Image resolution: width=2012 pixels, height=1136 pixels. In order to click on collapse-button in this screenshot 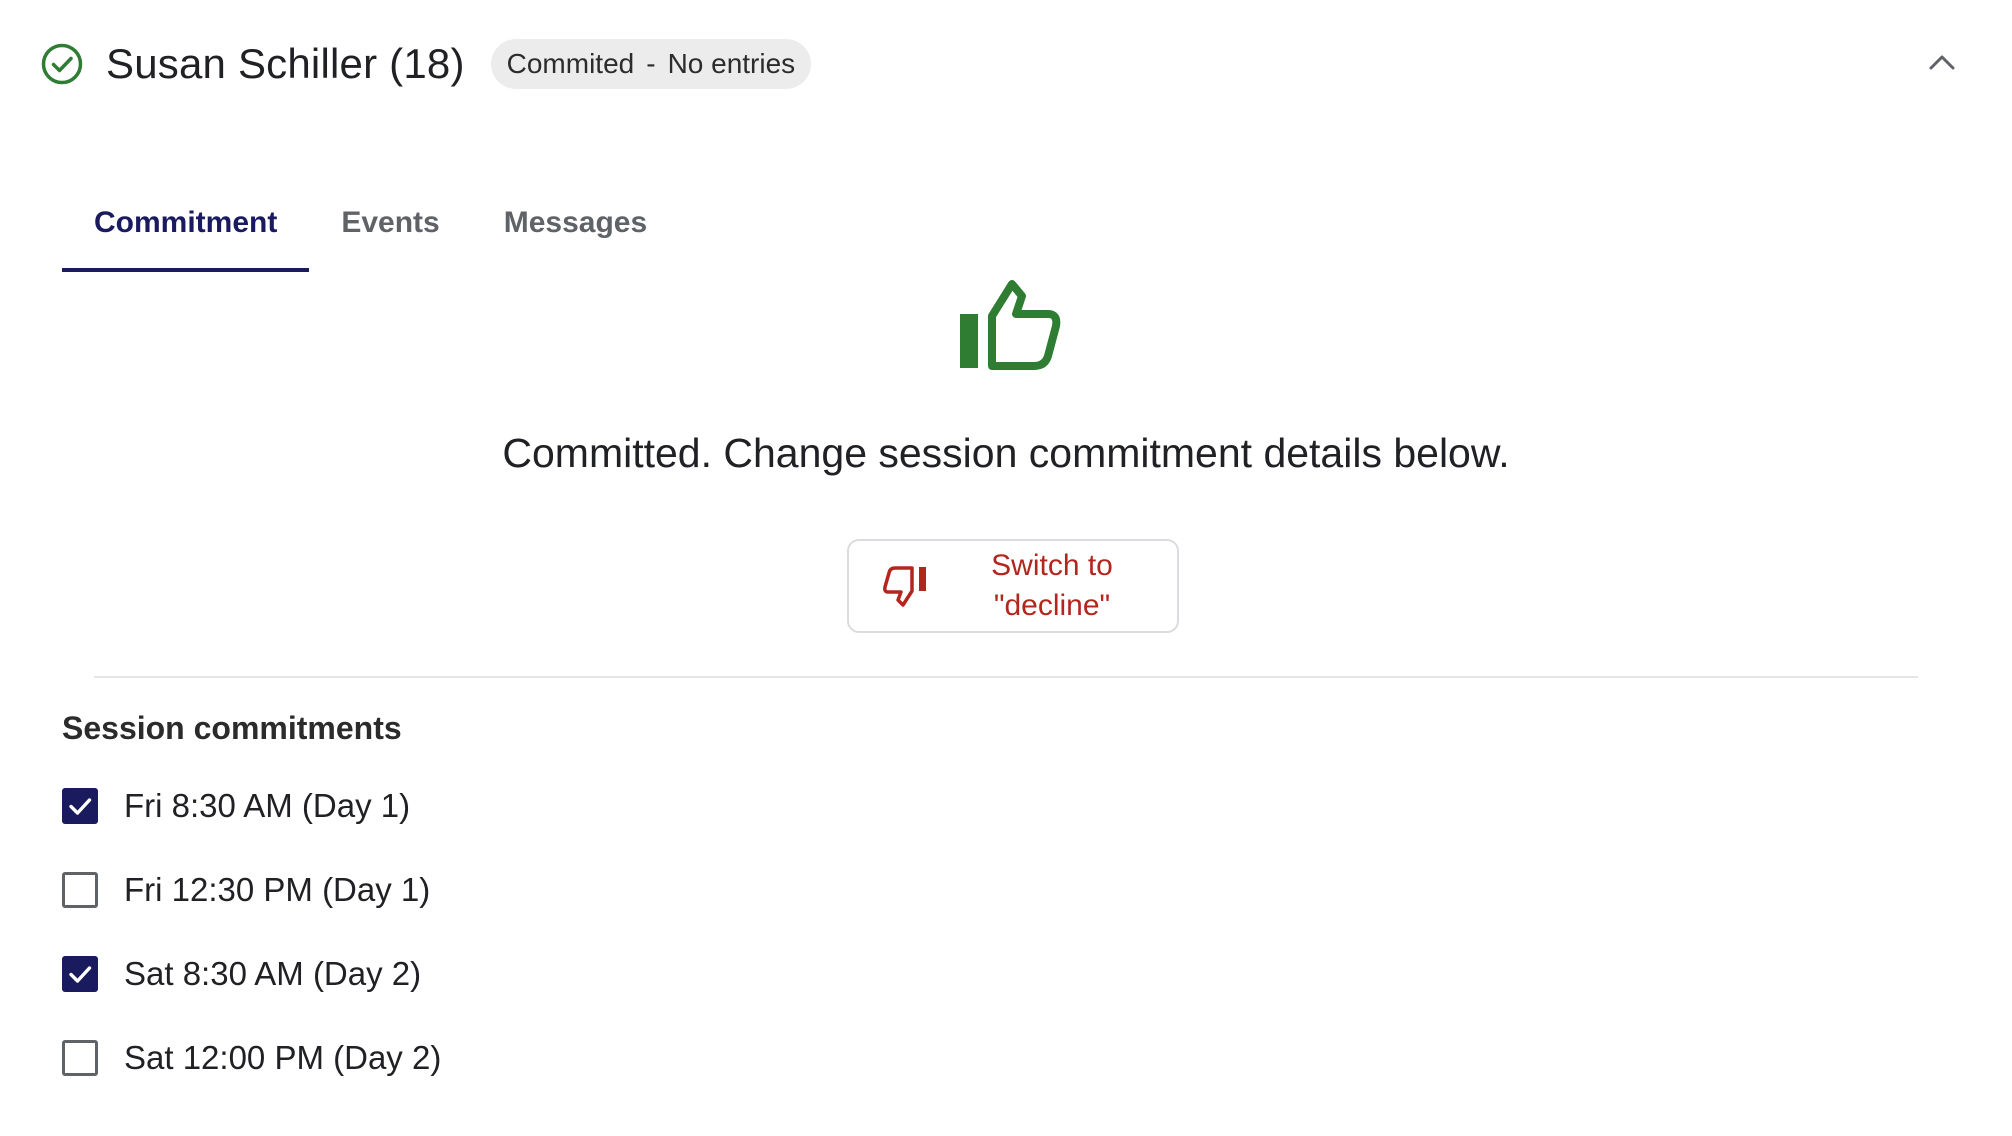, I will do `click(1942, 64)`.